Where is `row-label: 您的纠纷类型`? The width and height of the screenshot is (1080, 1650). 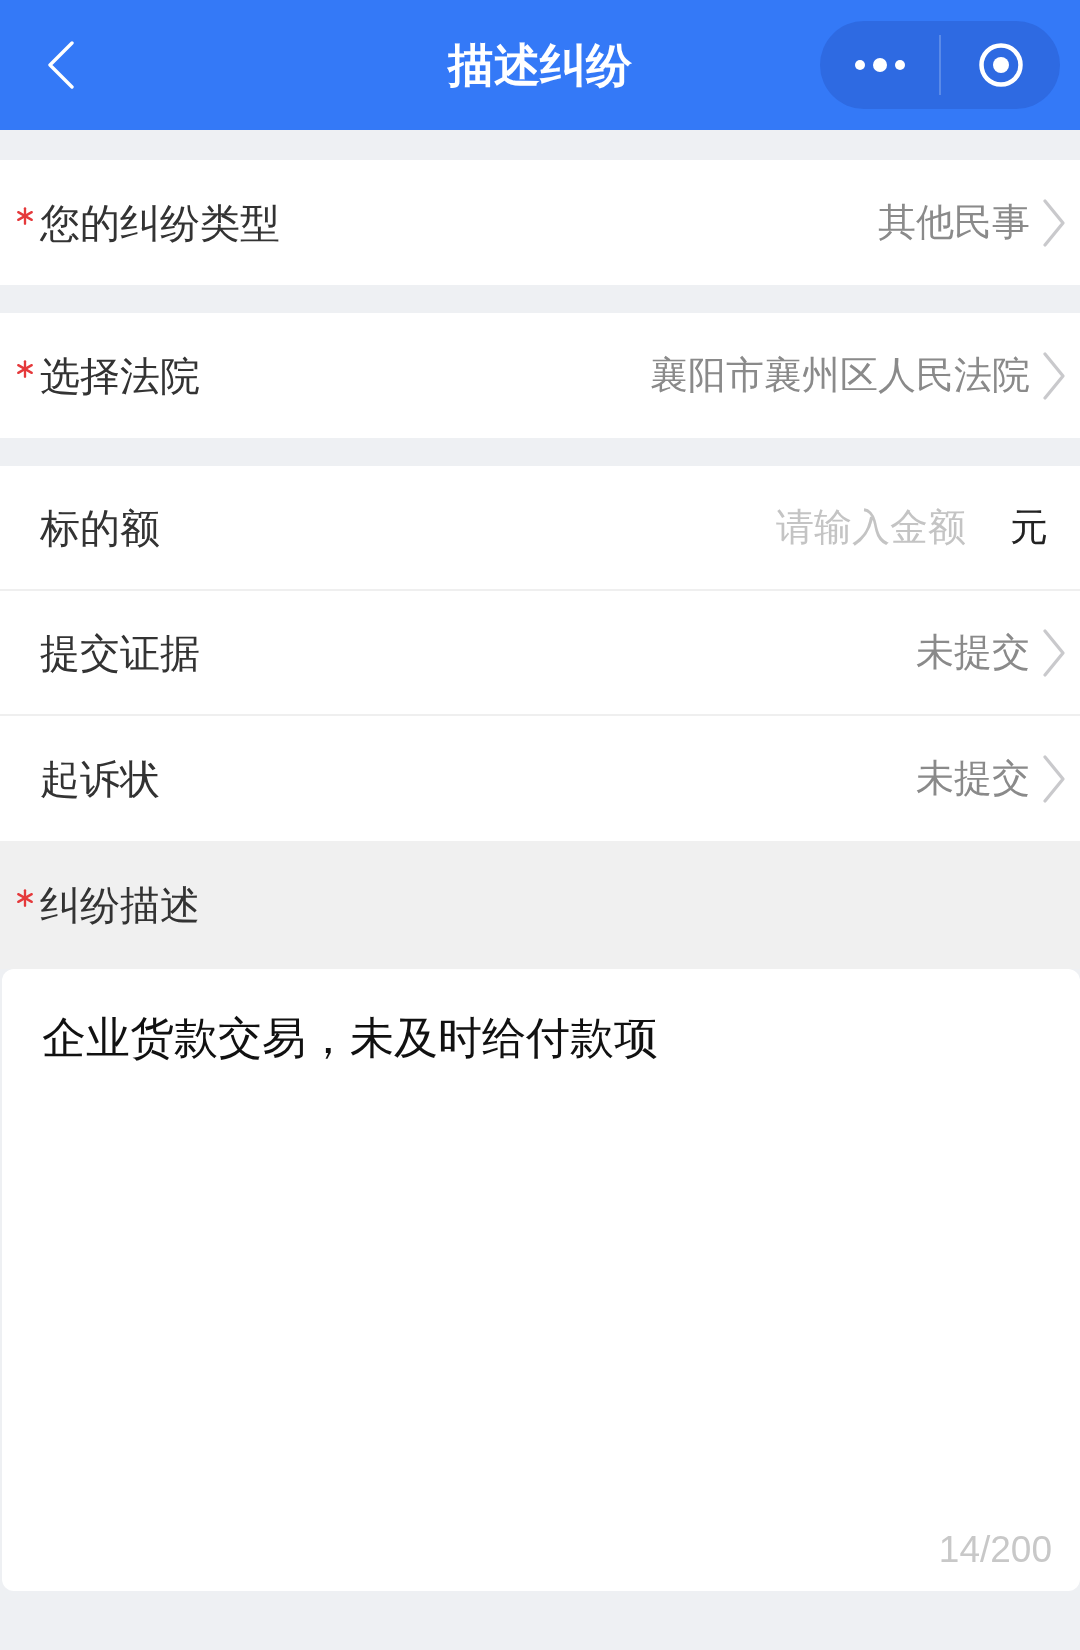 row-label: 您的纠纷类型 is located at coordinates (160, 223).